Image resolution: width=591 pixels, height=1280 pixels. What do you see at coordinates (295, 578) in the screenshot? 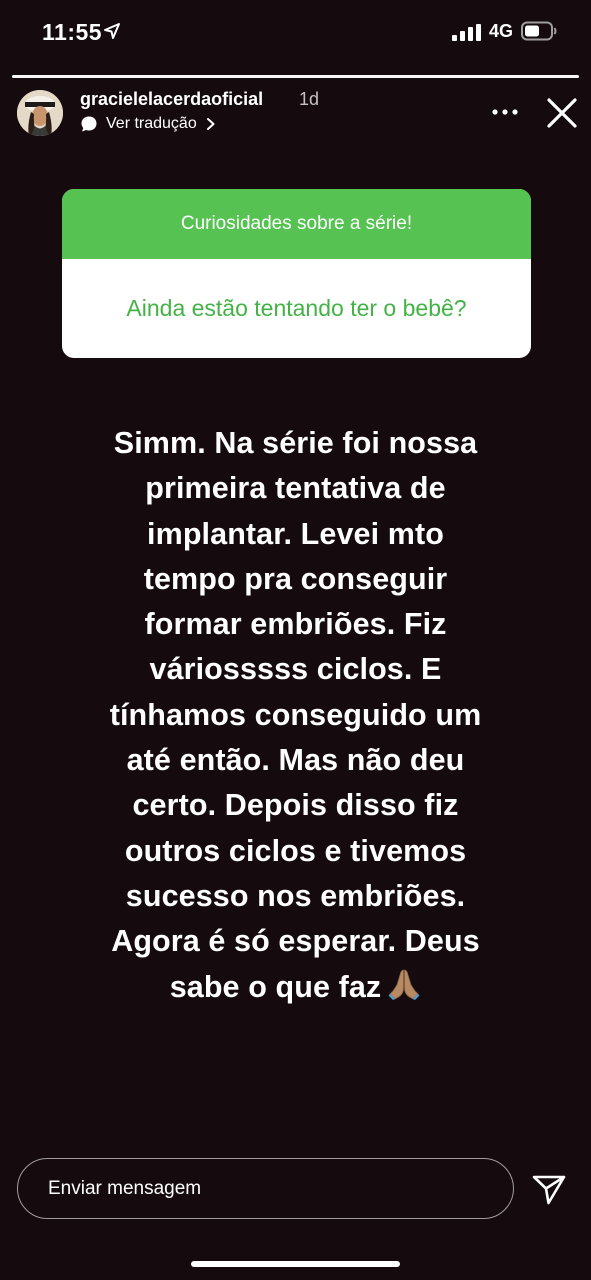
I see `answer-line: tempo pra conseguir` at bounding box center [295, 578].